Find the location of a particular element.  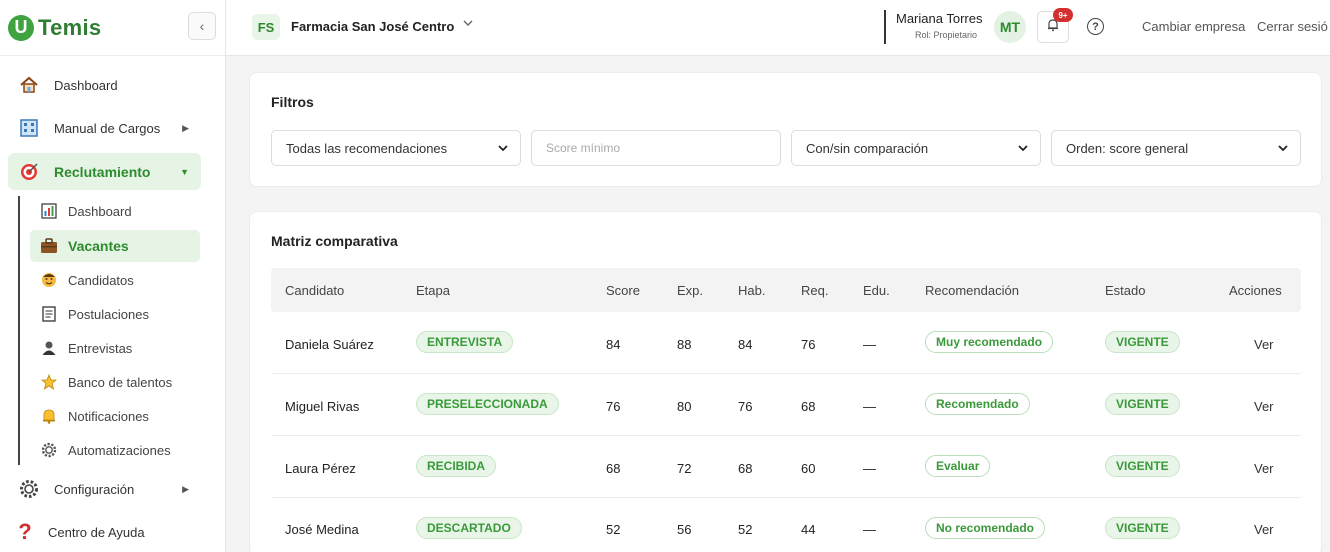

submenu-item-notificaciones: Notificaciones is located at coordinates (115, 416).